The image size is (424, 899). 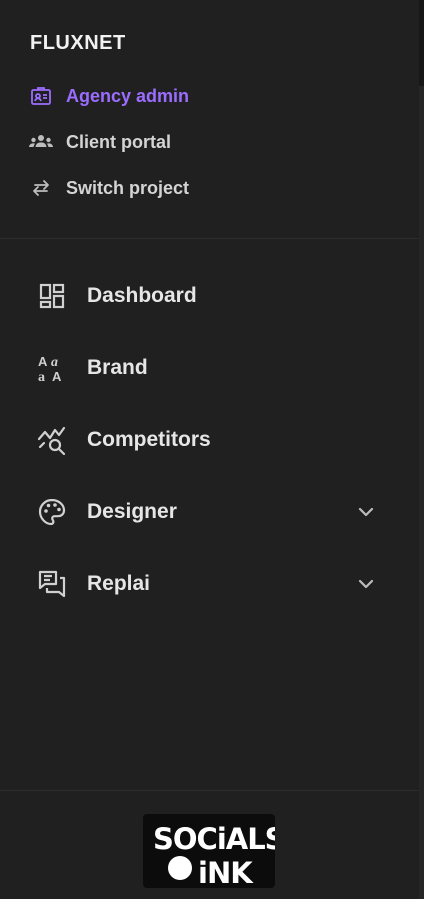 What do you see at coordinates (421, 449) in the screenshot?
I see `content-edge` at bounding box center [421, 449].